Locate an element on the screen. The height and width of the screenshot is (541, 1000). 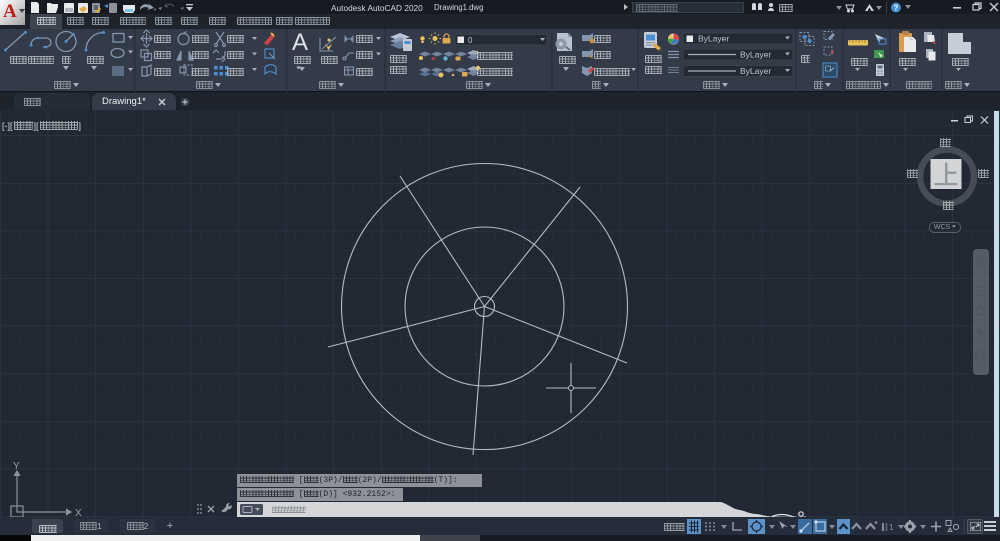
svg-text: Y is located at coordinates (16, 466).